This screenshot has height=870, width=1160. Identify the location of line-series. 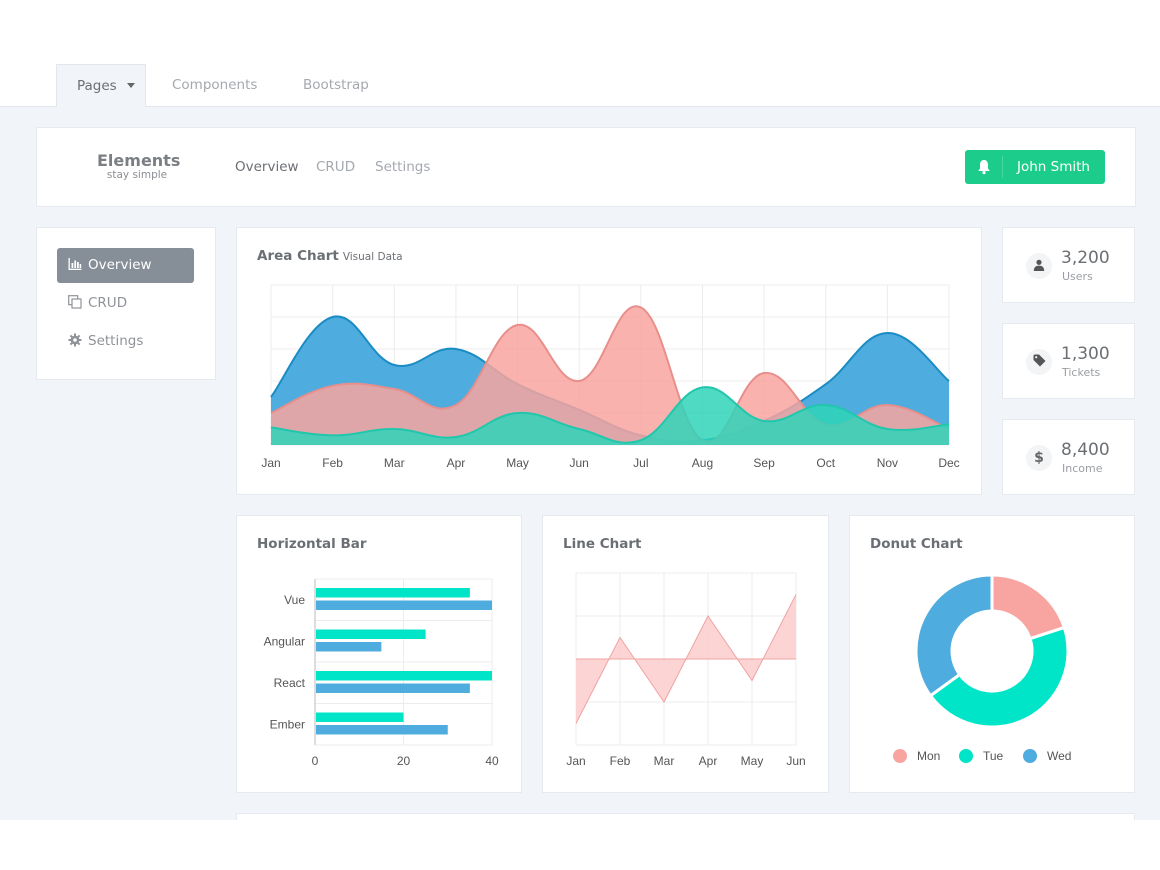
(686, 659).